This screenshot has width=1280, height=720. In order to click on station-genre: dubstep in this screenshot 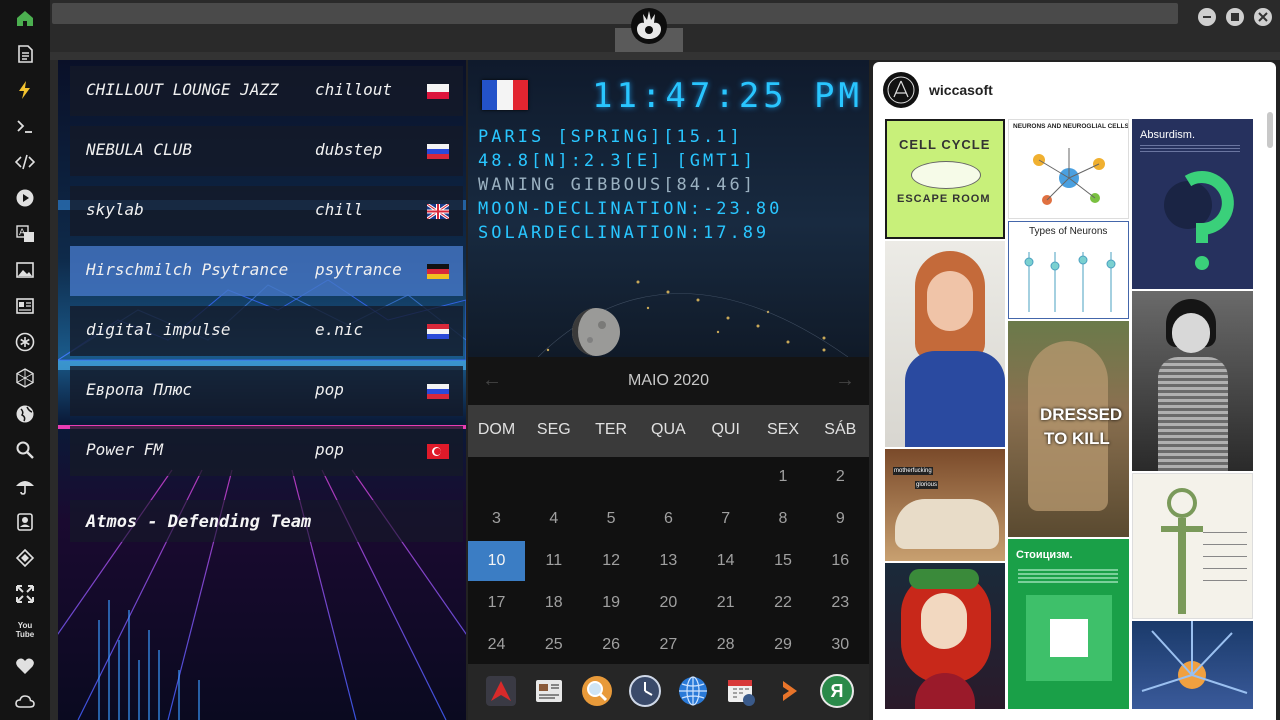, I will do `click(349, 149)`.